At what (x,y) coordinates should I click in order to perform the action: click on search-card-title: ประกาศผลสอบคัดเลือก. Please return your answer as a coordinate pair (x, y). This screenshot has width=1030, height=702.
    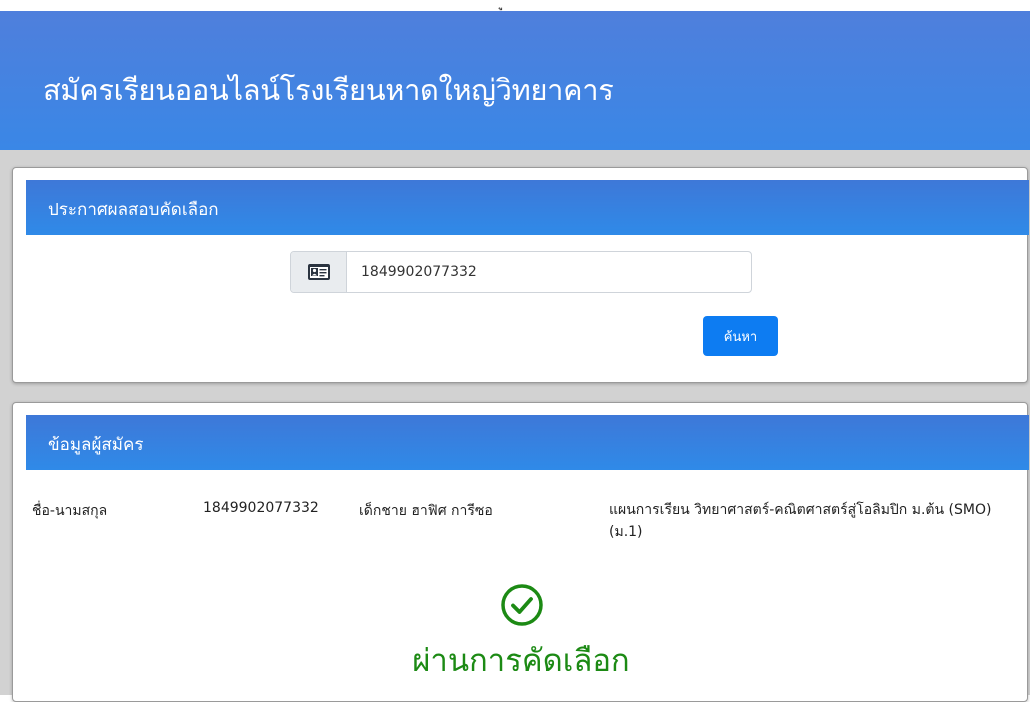
    Looking at the image, I should click on (133, 210).